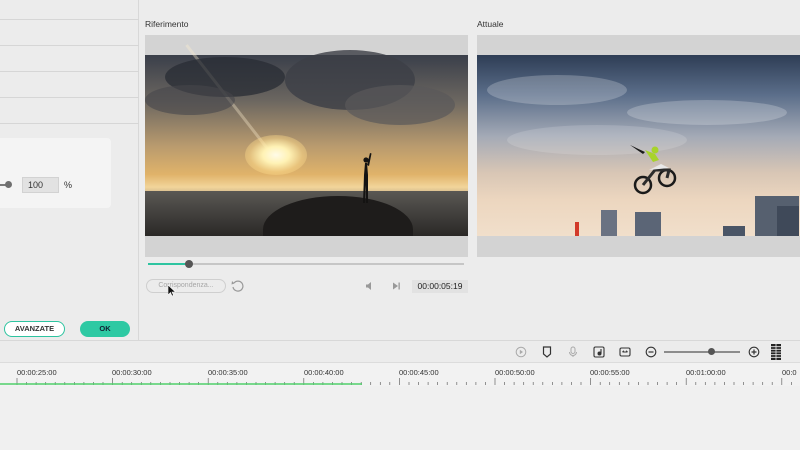 This screenshot has height=450, width=800. I want to click on zoom-out-icon, so click(651, 352).